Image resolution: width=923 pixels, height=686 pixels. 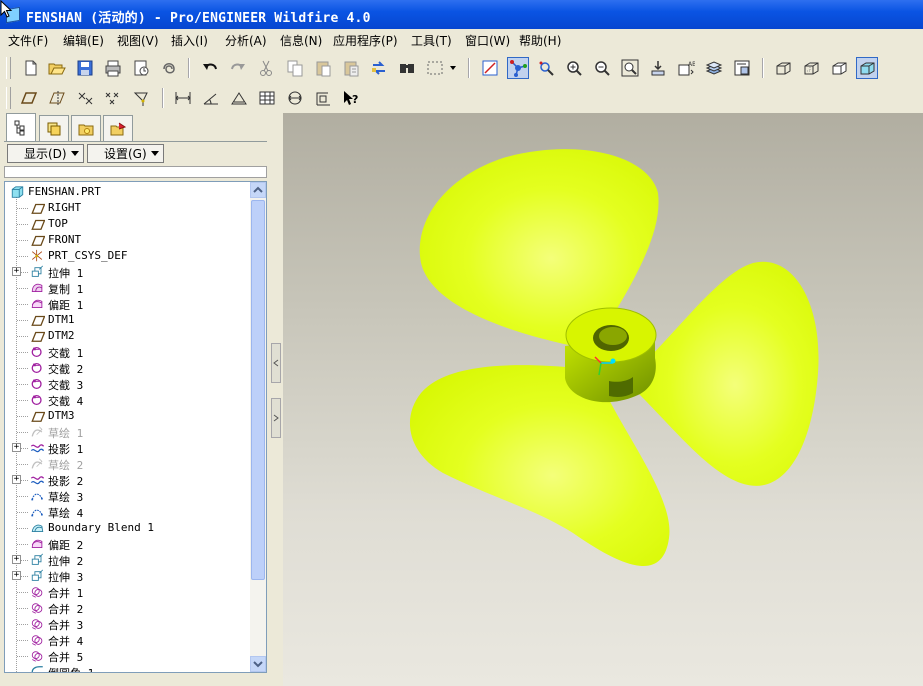 I want to click on tree-item: DTM2, so click(x=127, y=336).